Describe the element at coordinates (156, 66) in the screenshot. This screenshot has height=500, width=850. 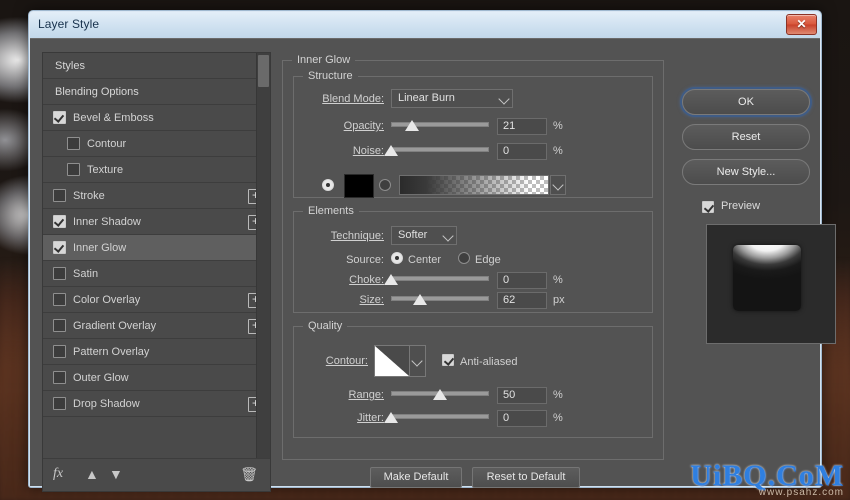
I see `sidebar-item-styles: Styles` at that location.